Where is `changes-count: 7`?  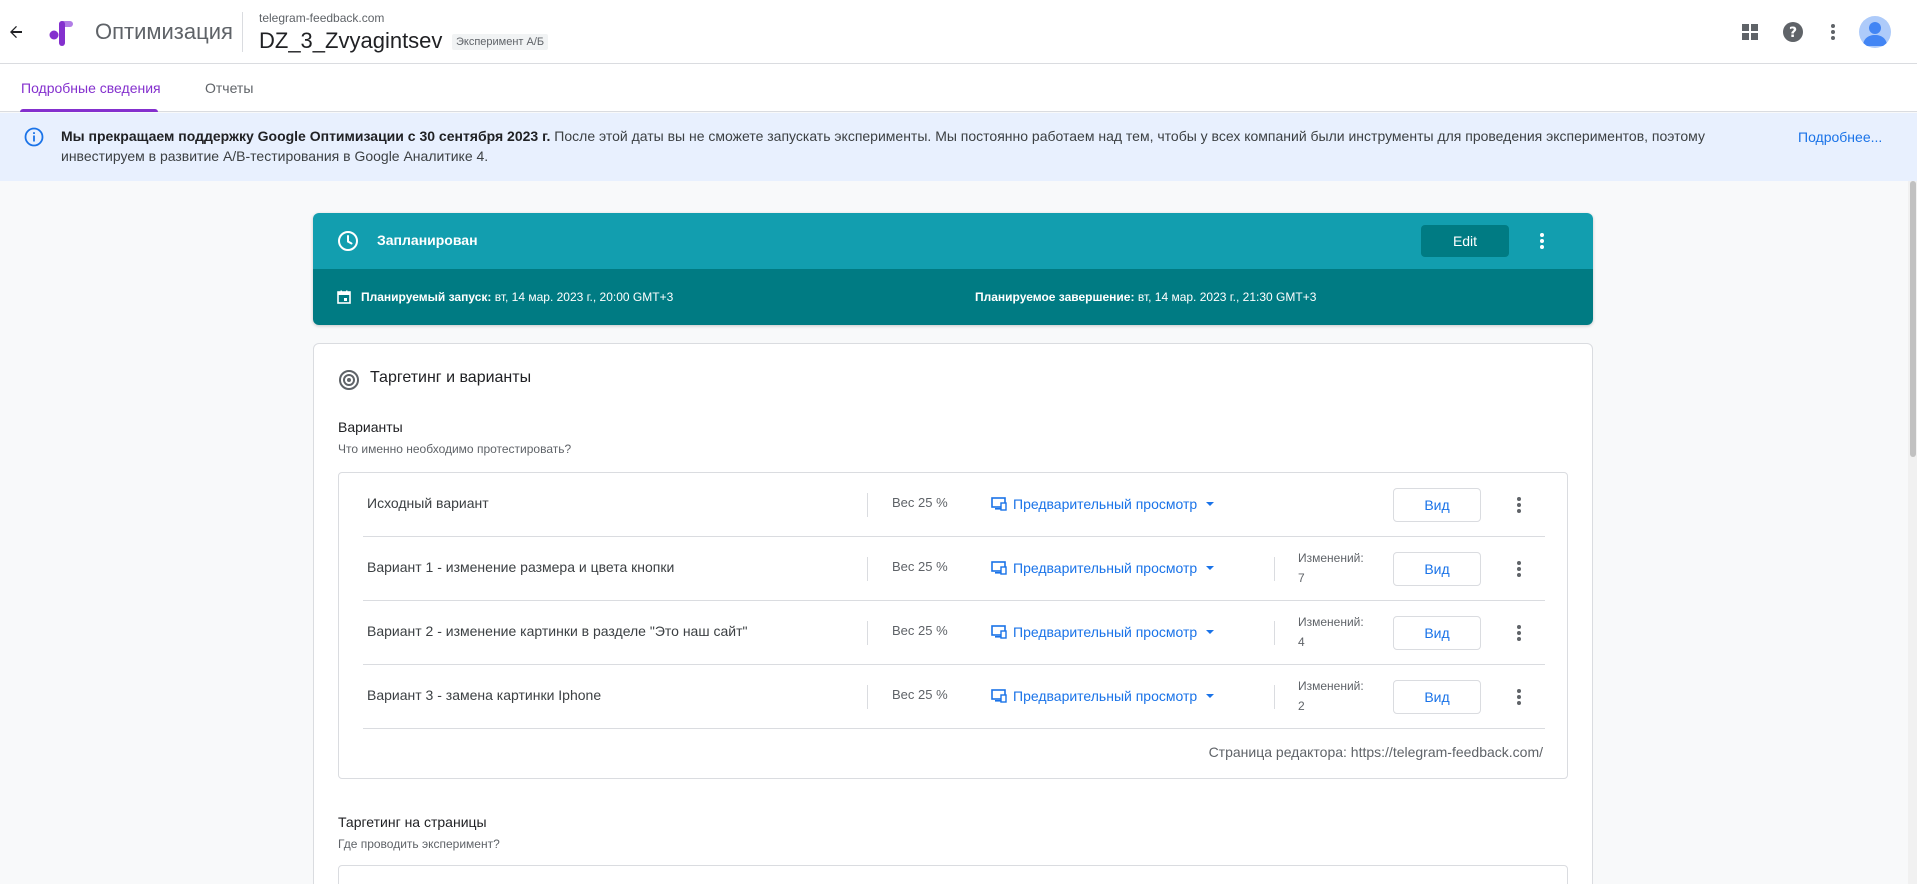
changes-count: 7 is located at coordinates (1301, 578).